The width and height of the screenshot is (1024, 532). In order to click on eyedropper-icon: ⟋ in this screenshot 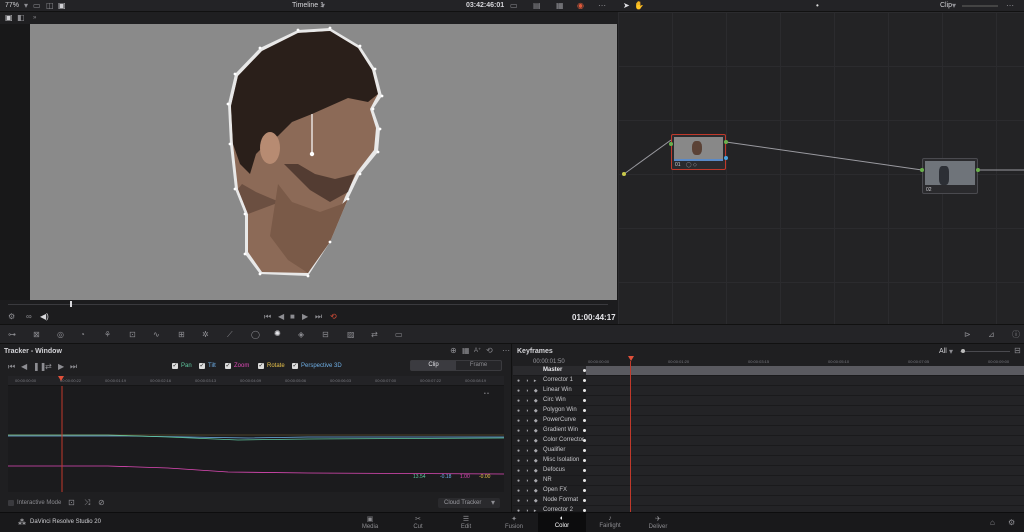, I will do `click(230, 335)`.